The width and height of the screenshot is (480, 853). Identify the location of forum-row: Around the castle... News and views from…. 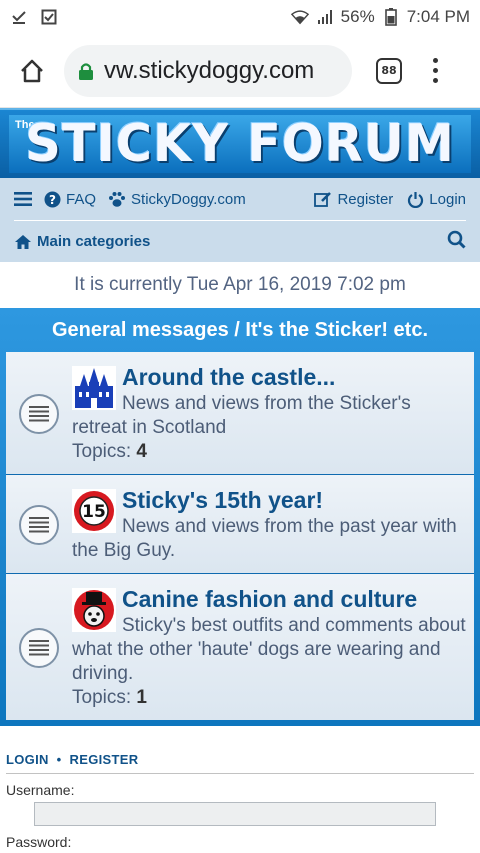
(240, 413).